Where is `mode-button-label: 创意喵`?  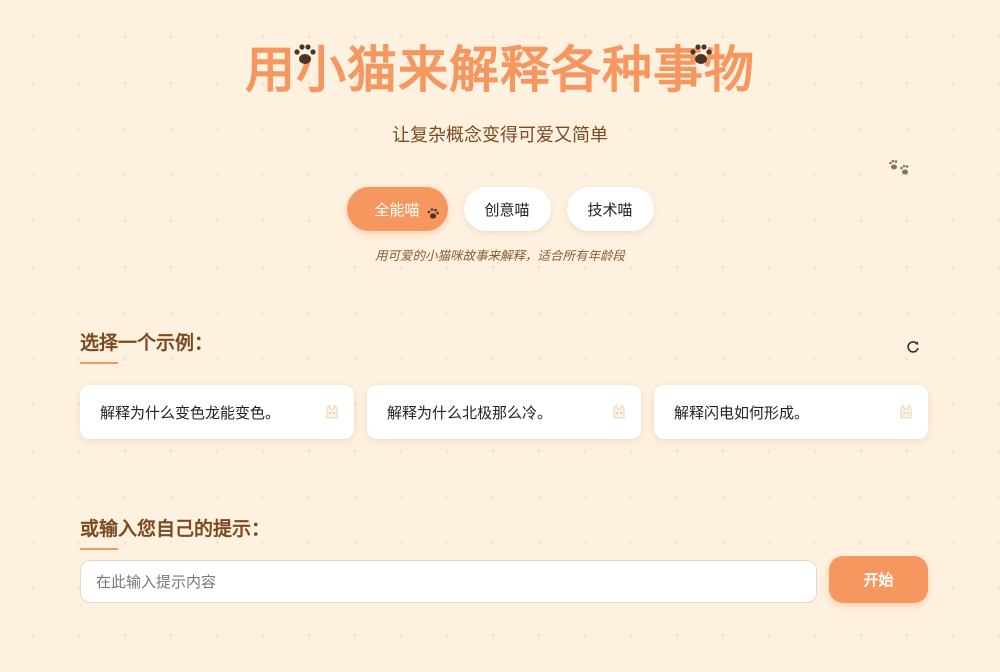 mode-button-label: 创意喵 is located at coordinates (507, 209).